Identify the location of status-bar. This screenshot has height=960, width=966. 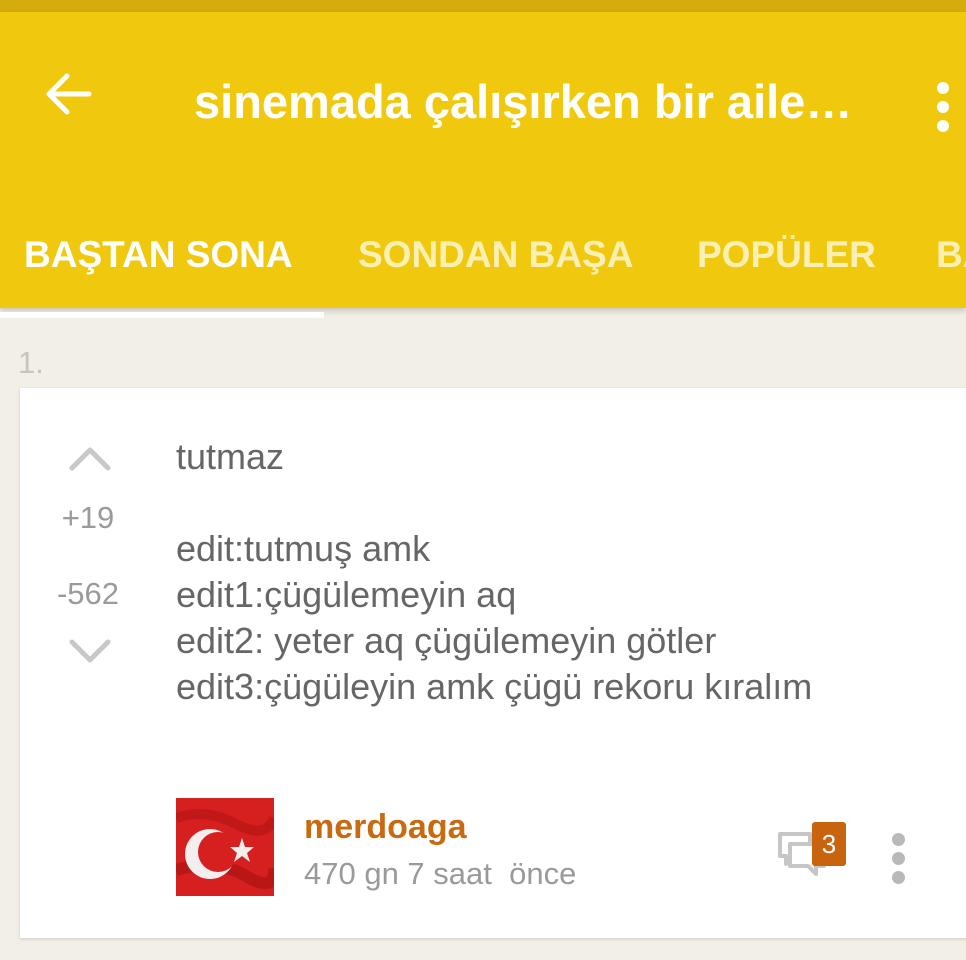
(483, 6).